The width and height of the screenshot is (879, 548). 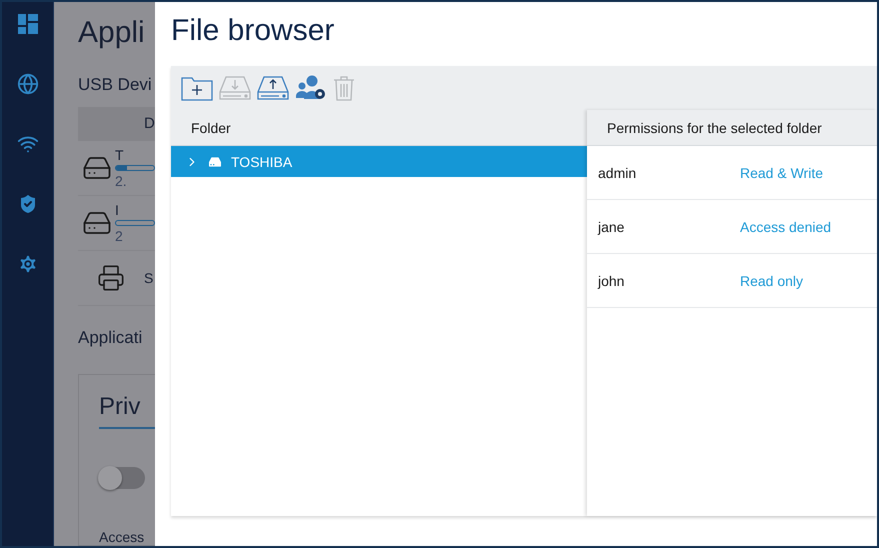 I want to click on user-name: admin, so click(x=618, y=172).